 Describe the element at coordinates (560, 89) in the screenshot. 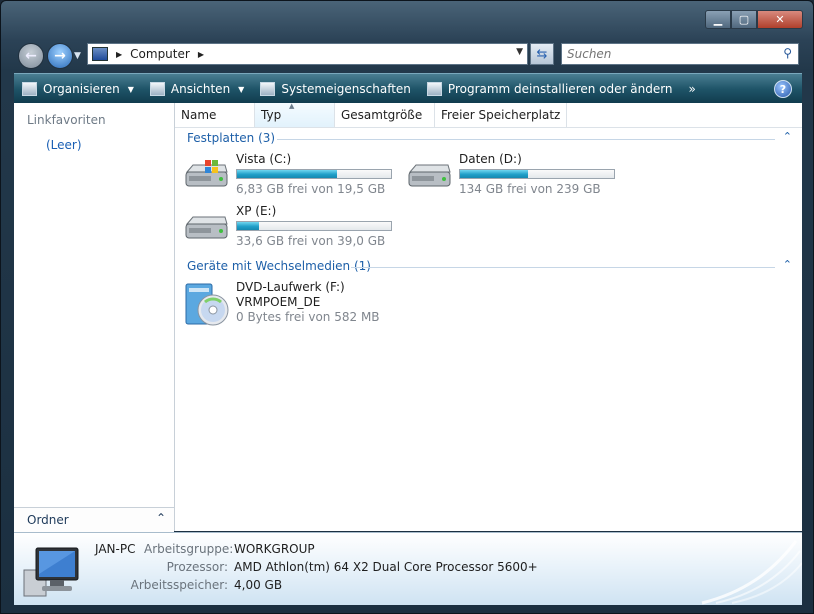

I see `uninstall-label: Programm deinstallieren oder ändern` at that location.